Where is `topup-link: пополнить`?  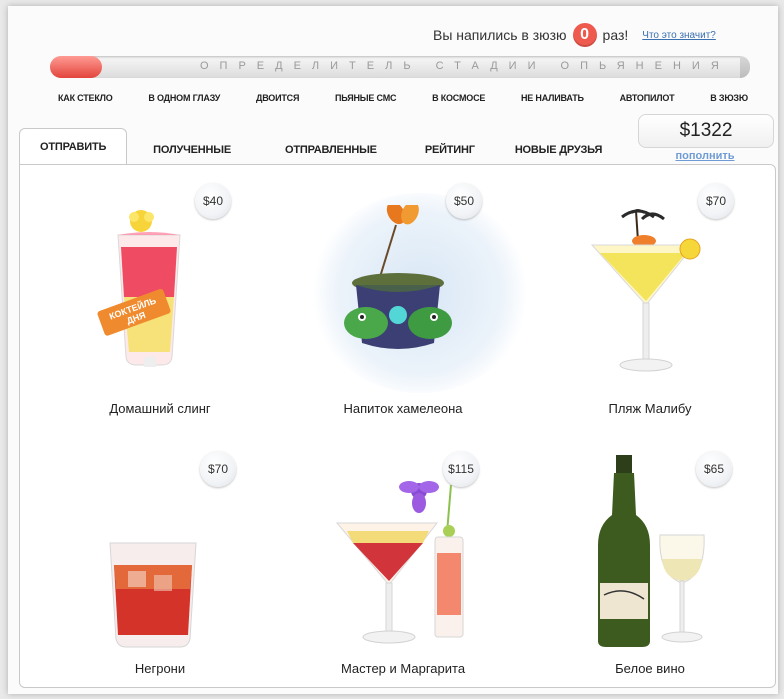 topup-link: пополнить is located at coordinates (705, 156).